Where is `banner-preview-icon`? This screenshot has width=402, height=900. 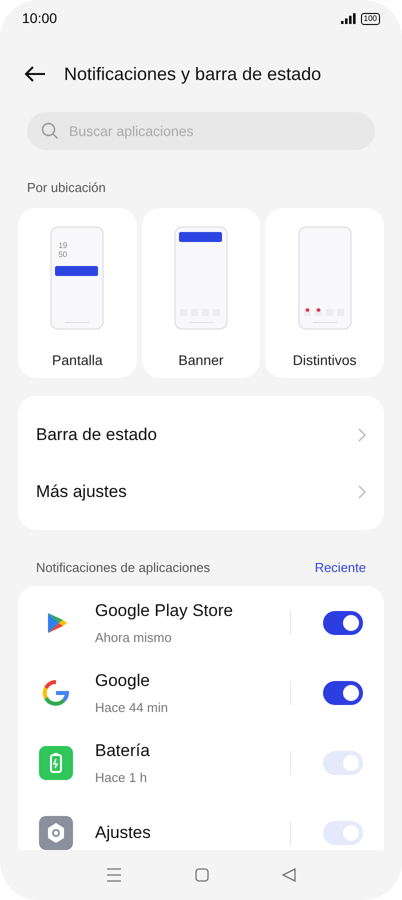 banner-preview-icon is located at coordinates (201, 278).